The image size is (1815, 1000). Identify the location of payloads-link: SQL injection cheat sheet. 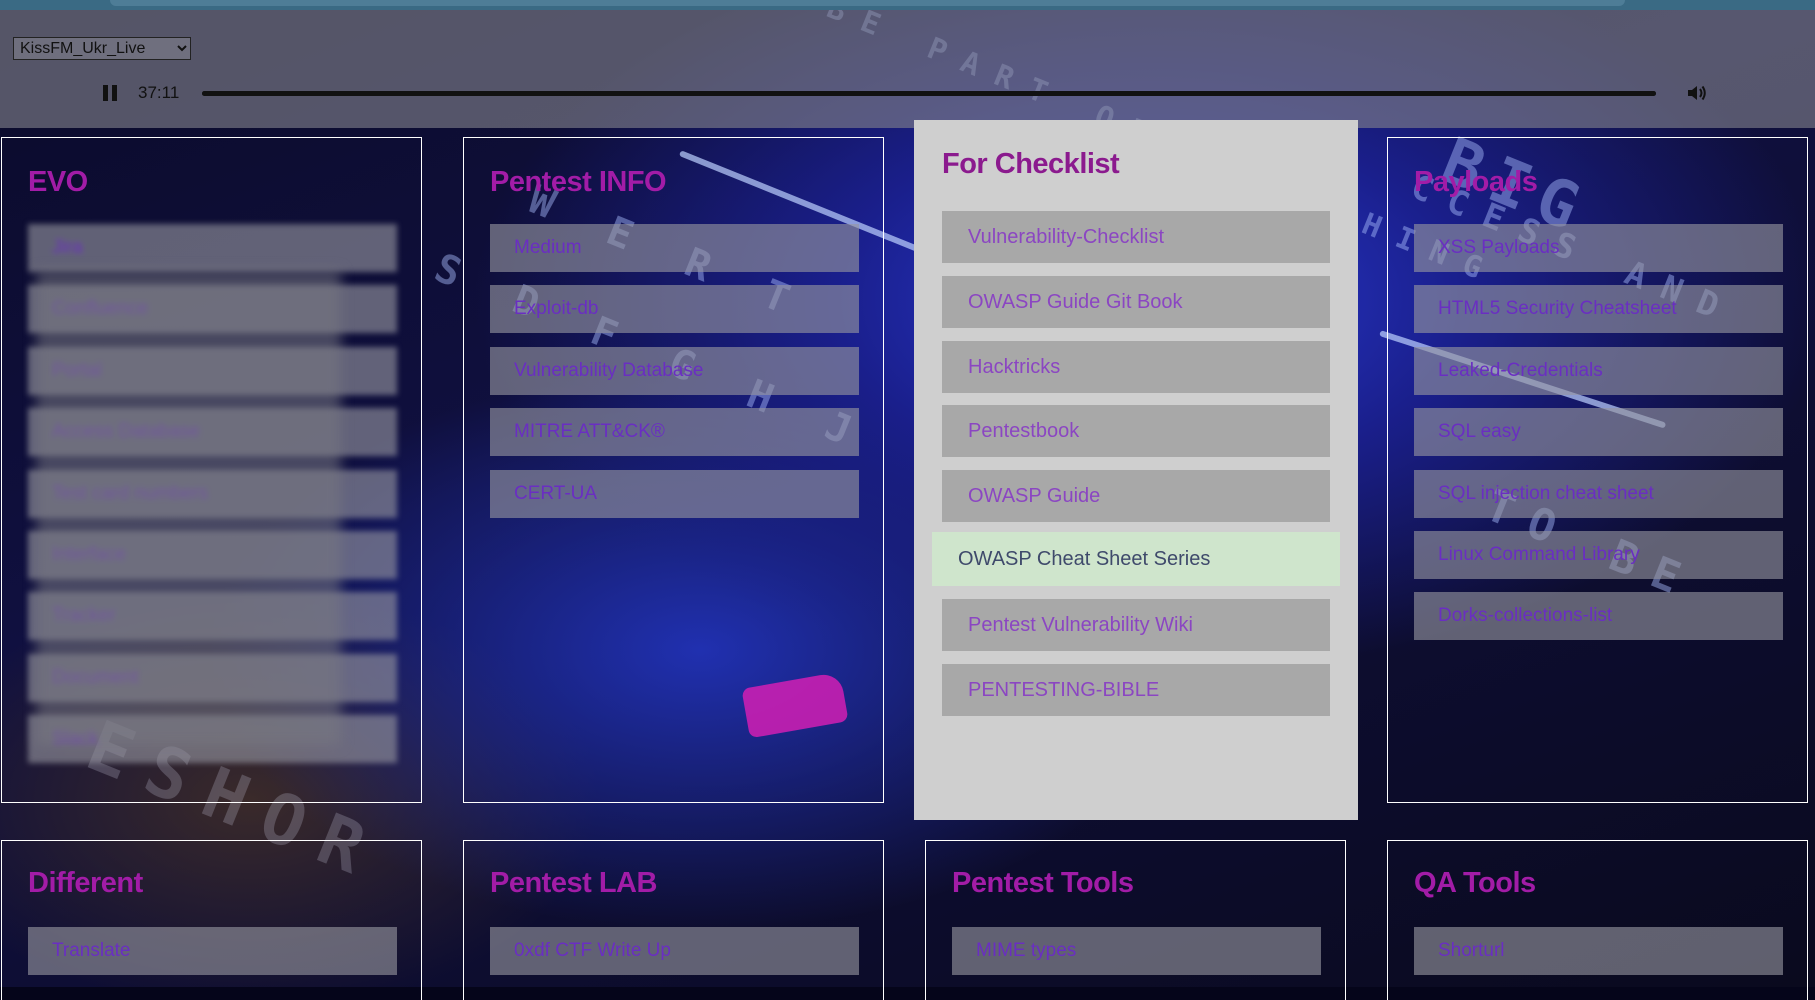
(1598, 494).